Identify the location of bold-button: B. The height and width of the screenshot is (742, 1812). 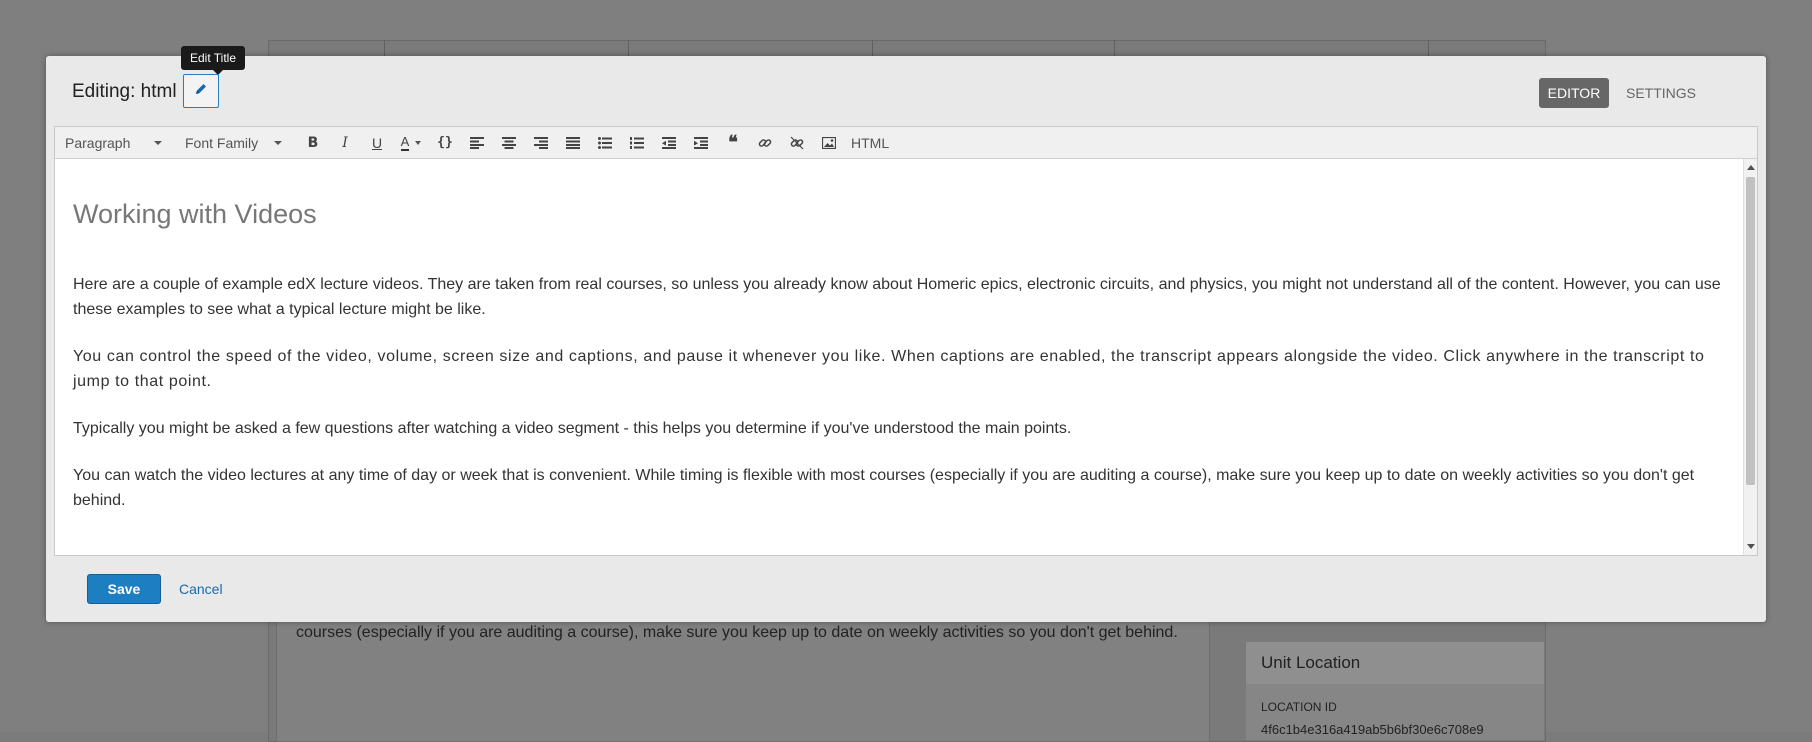
(313, 143).